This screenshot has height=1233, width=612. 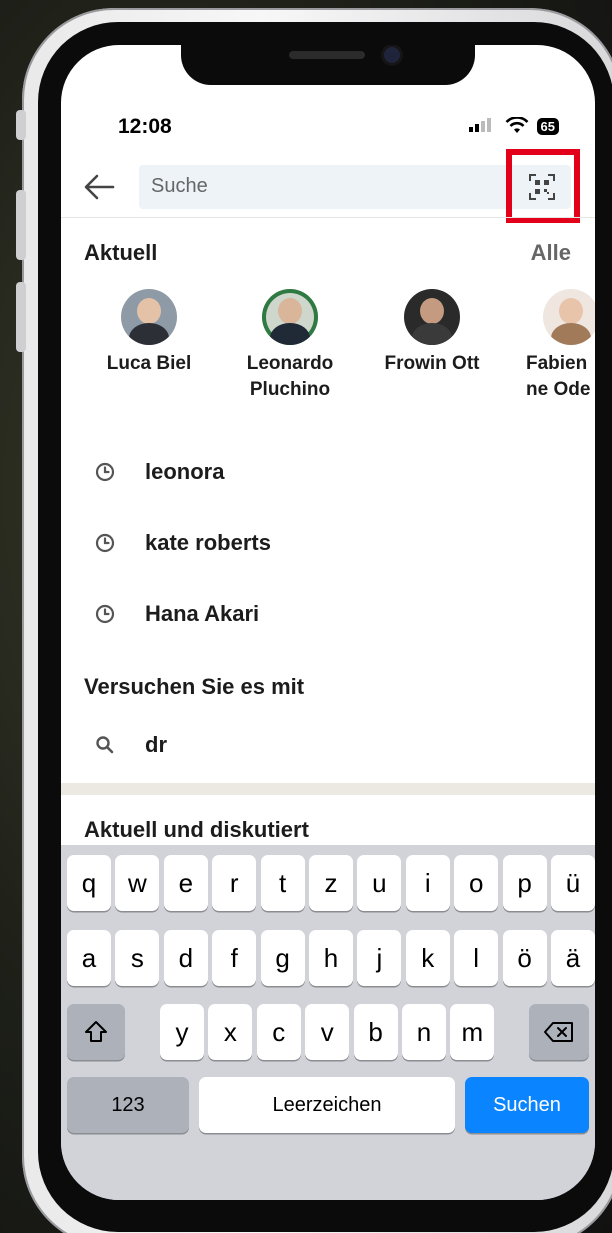 What do you see at coordinates (208, 542) in the screenshot?
I see `history-text: kate roberts` at bounding box center [208, 542].